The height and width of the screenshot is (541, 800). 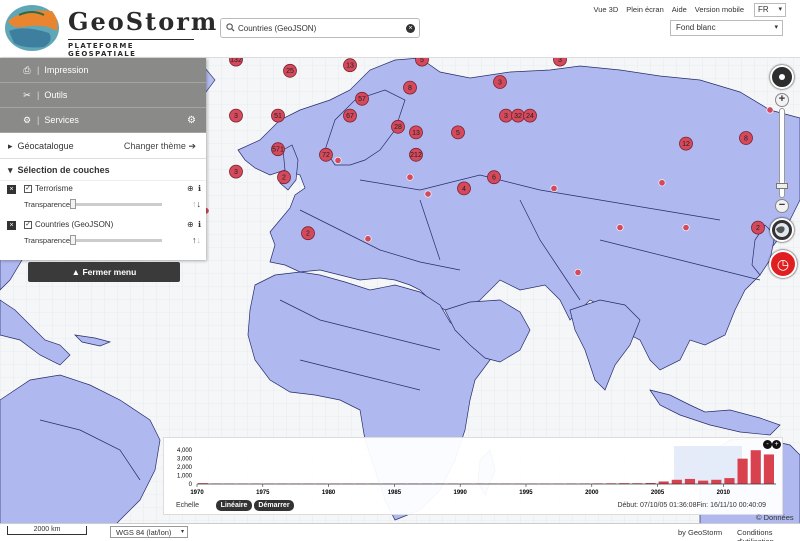 What do you see at coordinates (645, 9) in the screenshot?
I see `link-fullscreen: Plein écran` at bounding box center [645, 9].